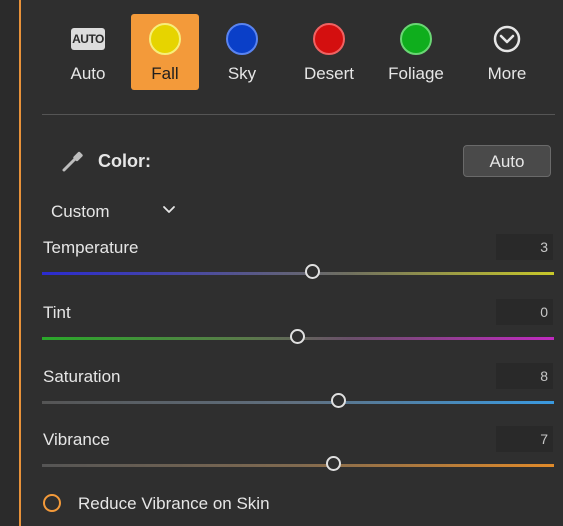 The width and height of the screenshot is (563, 526). Describe the element at coordinates (57, 312) in the screenshot. I see `slider-label: Tint` at that location.